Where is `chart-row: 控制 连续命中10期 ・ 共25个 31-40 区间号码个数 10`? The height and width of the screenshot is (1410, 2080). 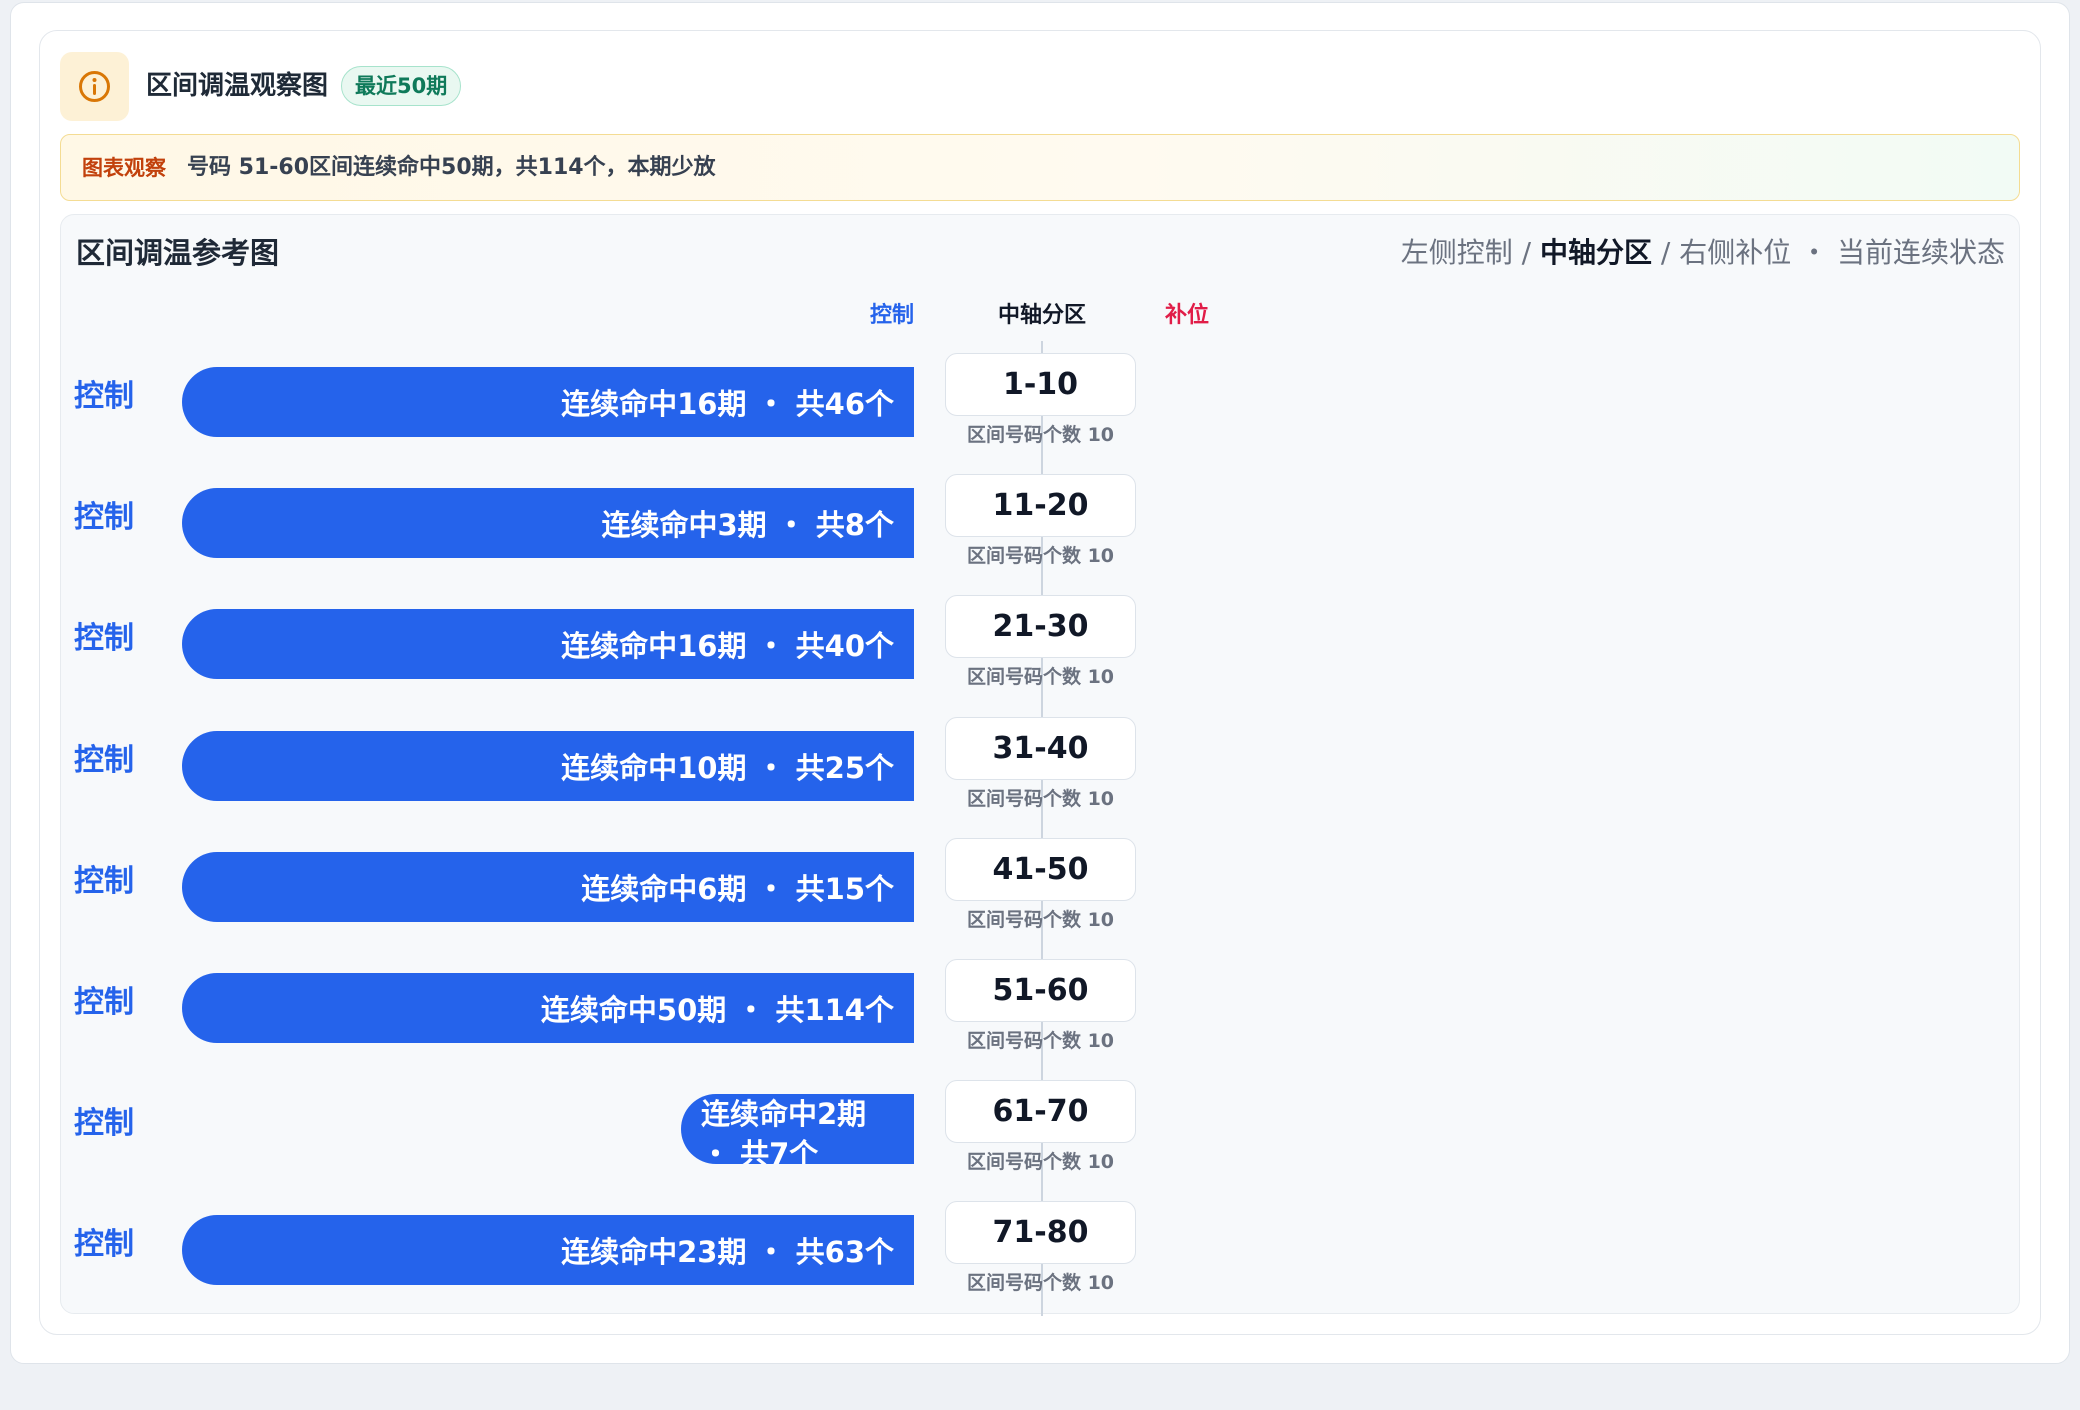 chart-row: 控制 连续命中10期 ・ 共25个 31-40 区间号码个数 10 is located at coordinates (1041, 784).